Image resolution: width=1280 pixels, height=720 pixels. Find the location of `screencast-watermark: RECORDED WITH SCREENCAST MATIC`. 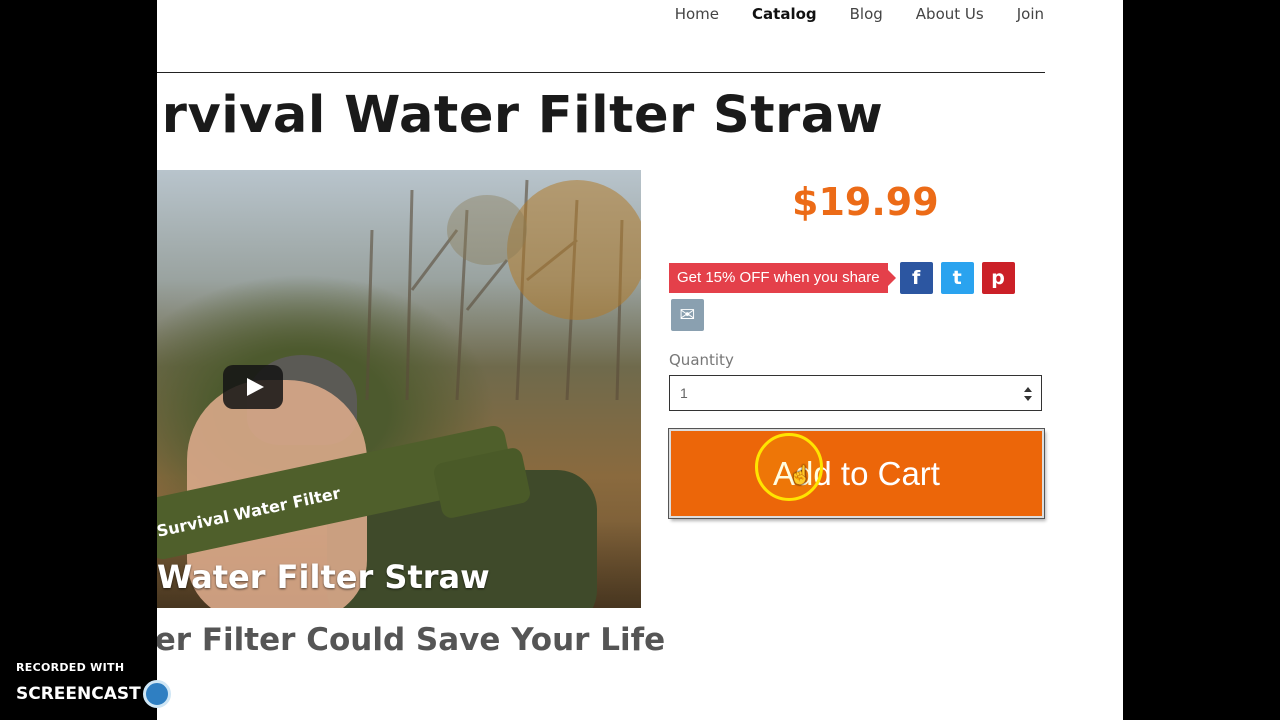

screencast-watermark: RECORDED WITH SCREENCAST MATIC is located at coordinates (124, 684).